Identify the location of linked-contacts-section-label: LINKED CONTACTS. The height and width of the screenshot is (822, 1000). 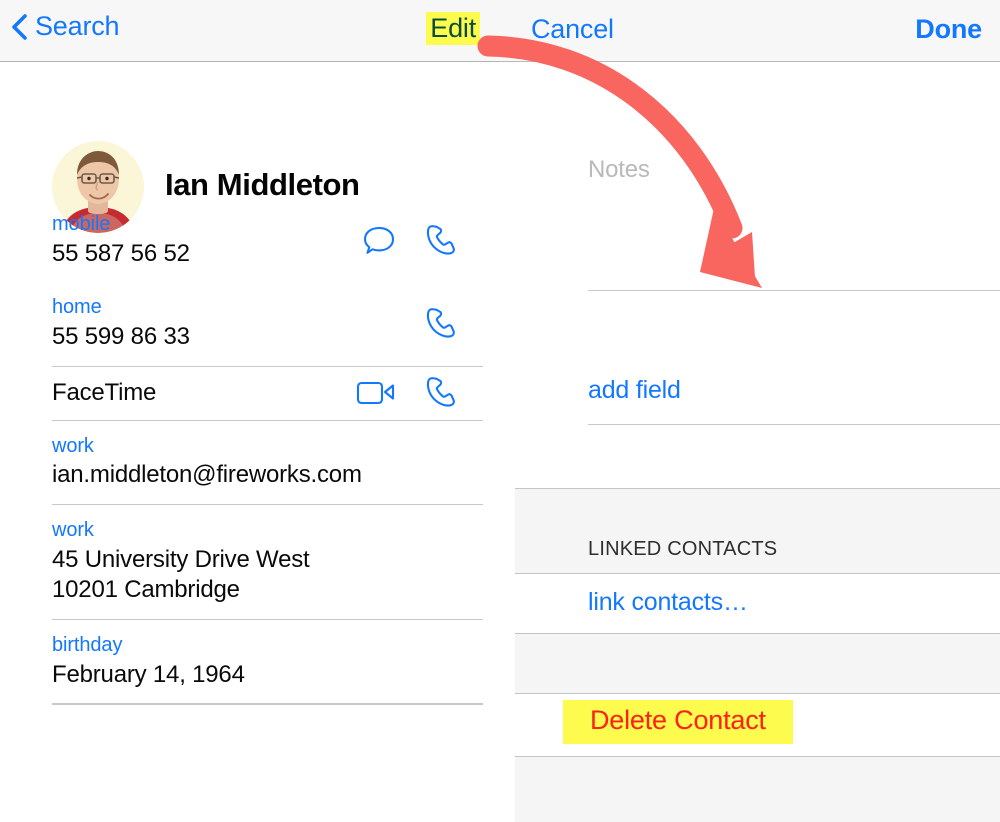
(683, 549).